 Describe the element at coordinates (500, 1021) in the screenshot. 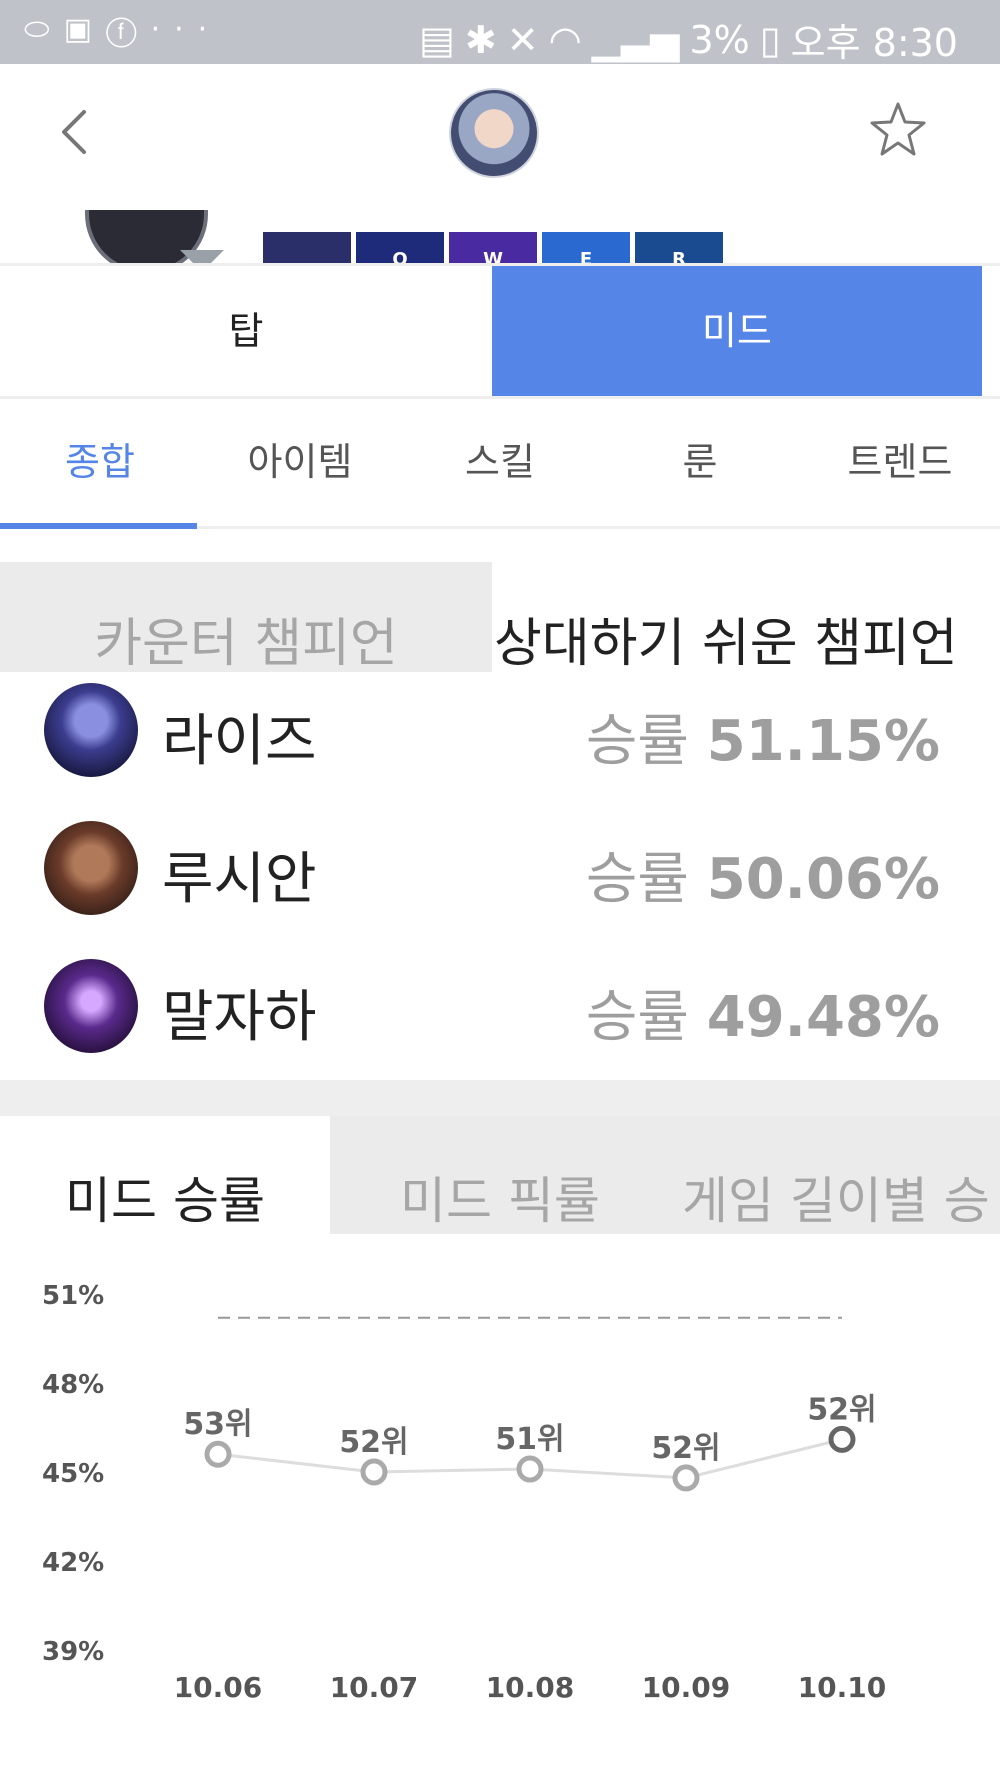

I see `list-item: 말자하 승률 49.48%` at that location.